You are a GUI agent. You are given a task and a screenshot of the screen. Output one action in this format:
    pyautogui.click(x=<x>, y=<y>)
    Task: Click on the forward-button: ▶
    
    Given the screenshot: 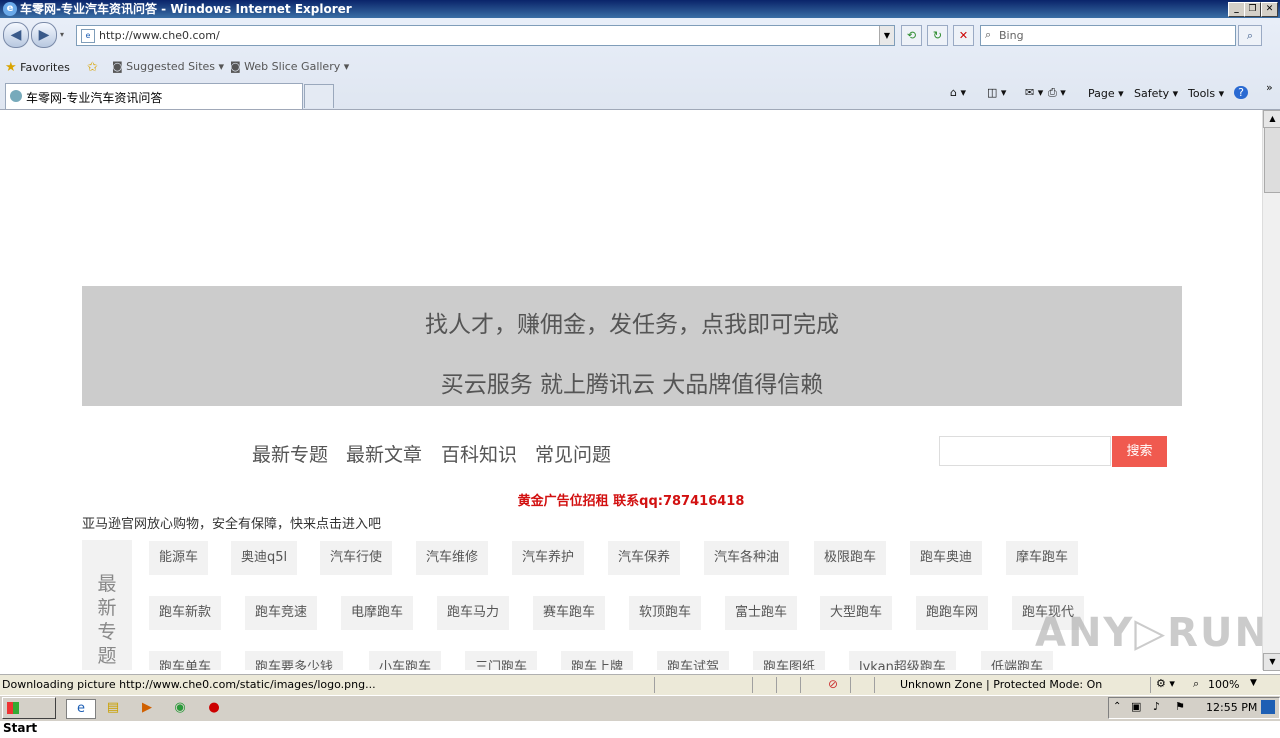 What is the action you would take?
    pyautogui.click(x=44, y=35)
    